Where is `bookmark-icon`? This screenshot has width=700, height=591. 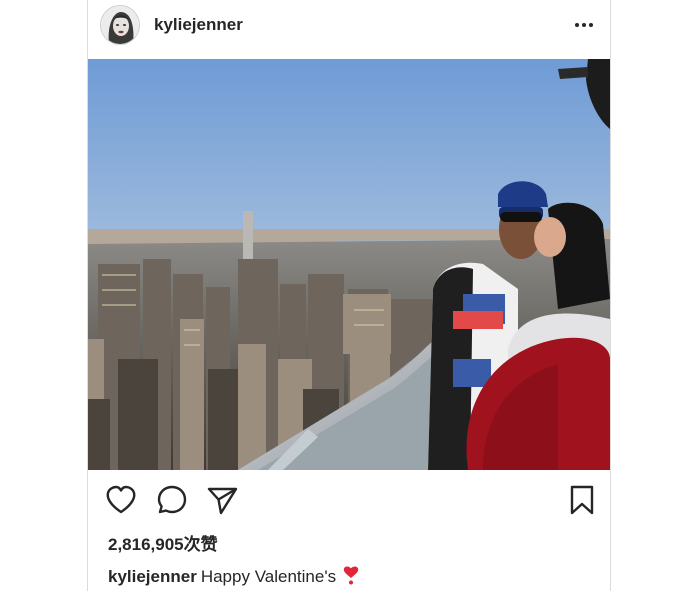
bookmark-icon is located at coordinates (582, 500).